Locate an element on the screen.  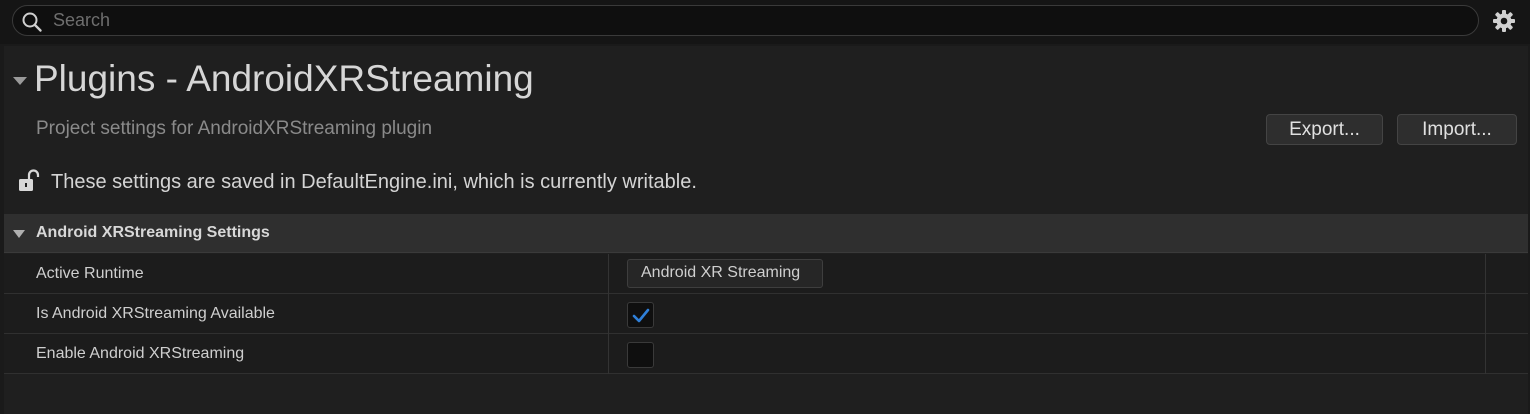
property-row-active-runtime: Active Runtime Android XR Streaming is located at coordinates (766, 274).